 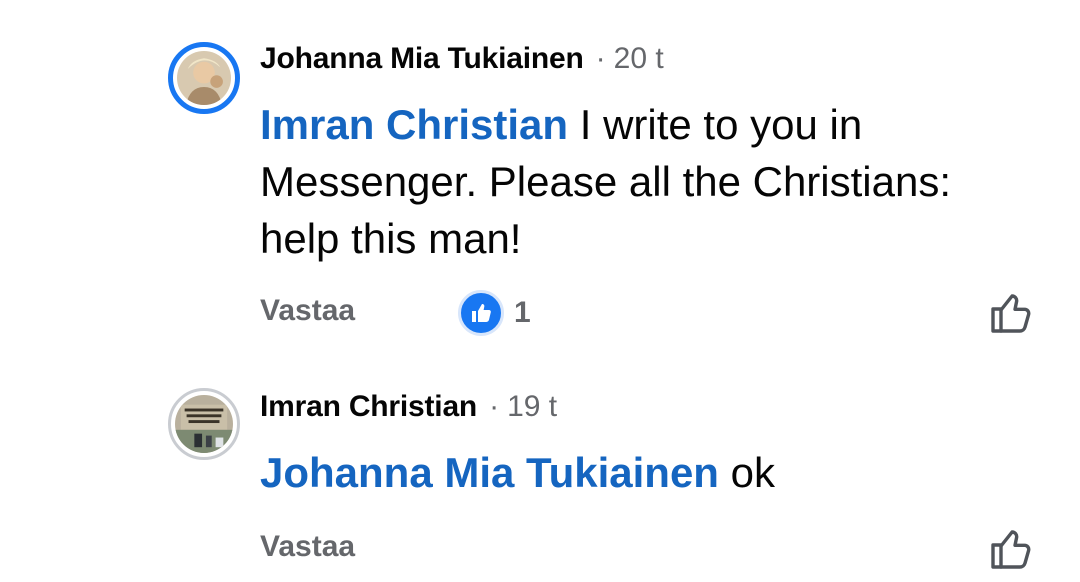 What do you see at coordinates (368, 407) in the screenshot?
I see `author-name: Imran Christian` at bounding box center [368, 407].